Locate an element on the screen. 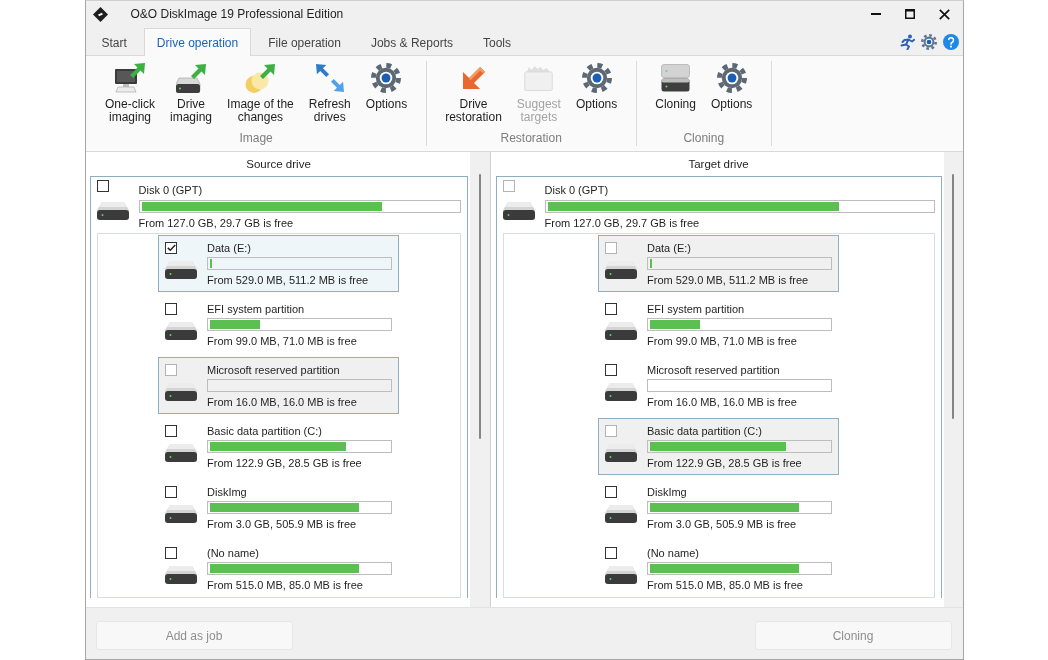  ribbon-button: Drive imaging is located at coordinates (191, 93).